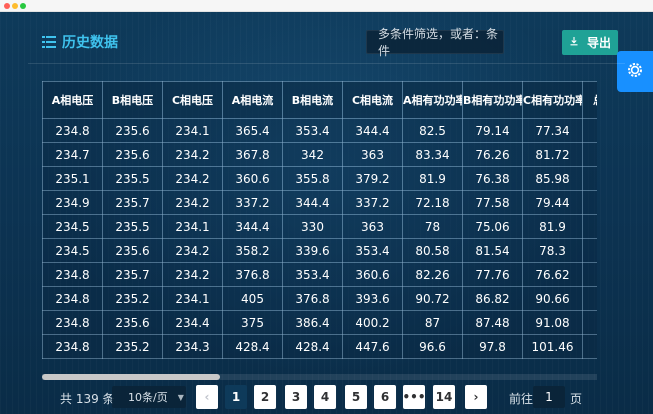 This screenshot has height=414, width=653. I want to click on total-count: 共 139 条, so click(87, 399).